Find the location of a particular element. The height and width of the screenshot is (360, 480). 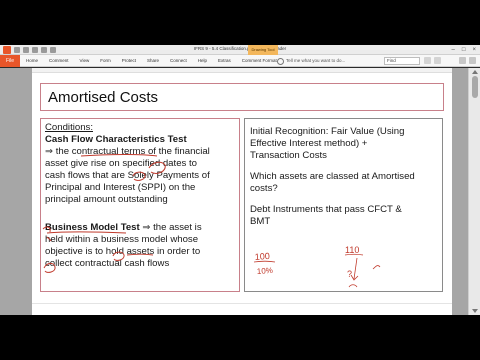

ink-circle-hold is located at coordinates (118, 256).